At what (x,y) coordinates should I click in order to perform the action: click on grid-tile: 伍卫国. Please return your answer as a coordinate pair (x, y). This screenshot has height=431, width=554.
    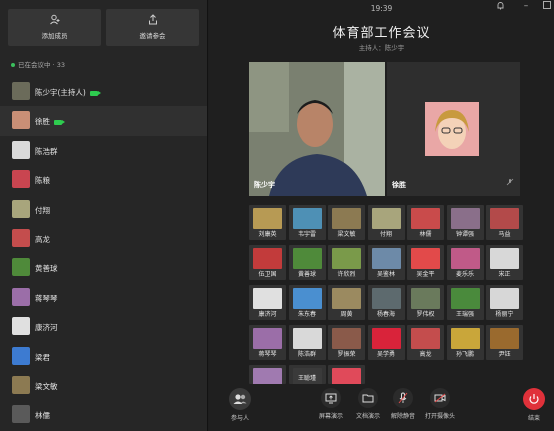
    Looking at the image, I should click on (267, 262).